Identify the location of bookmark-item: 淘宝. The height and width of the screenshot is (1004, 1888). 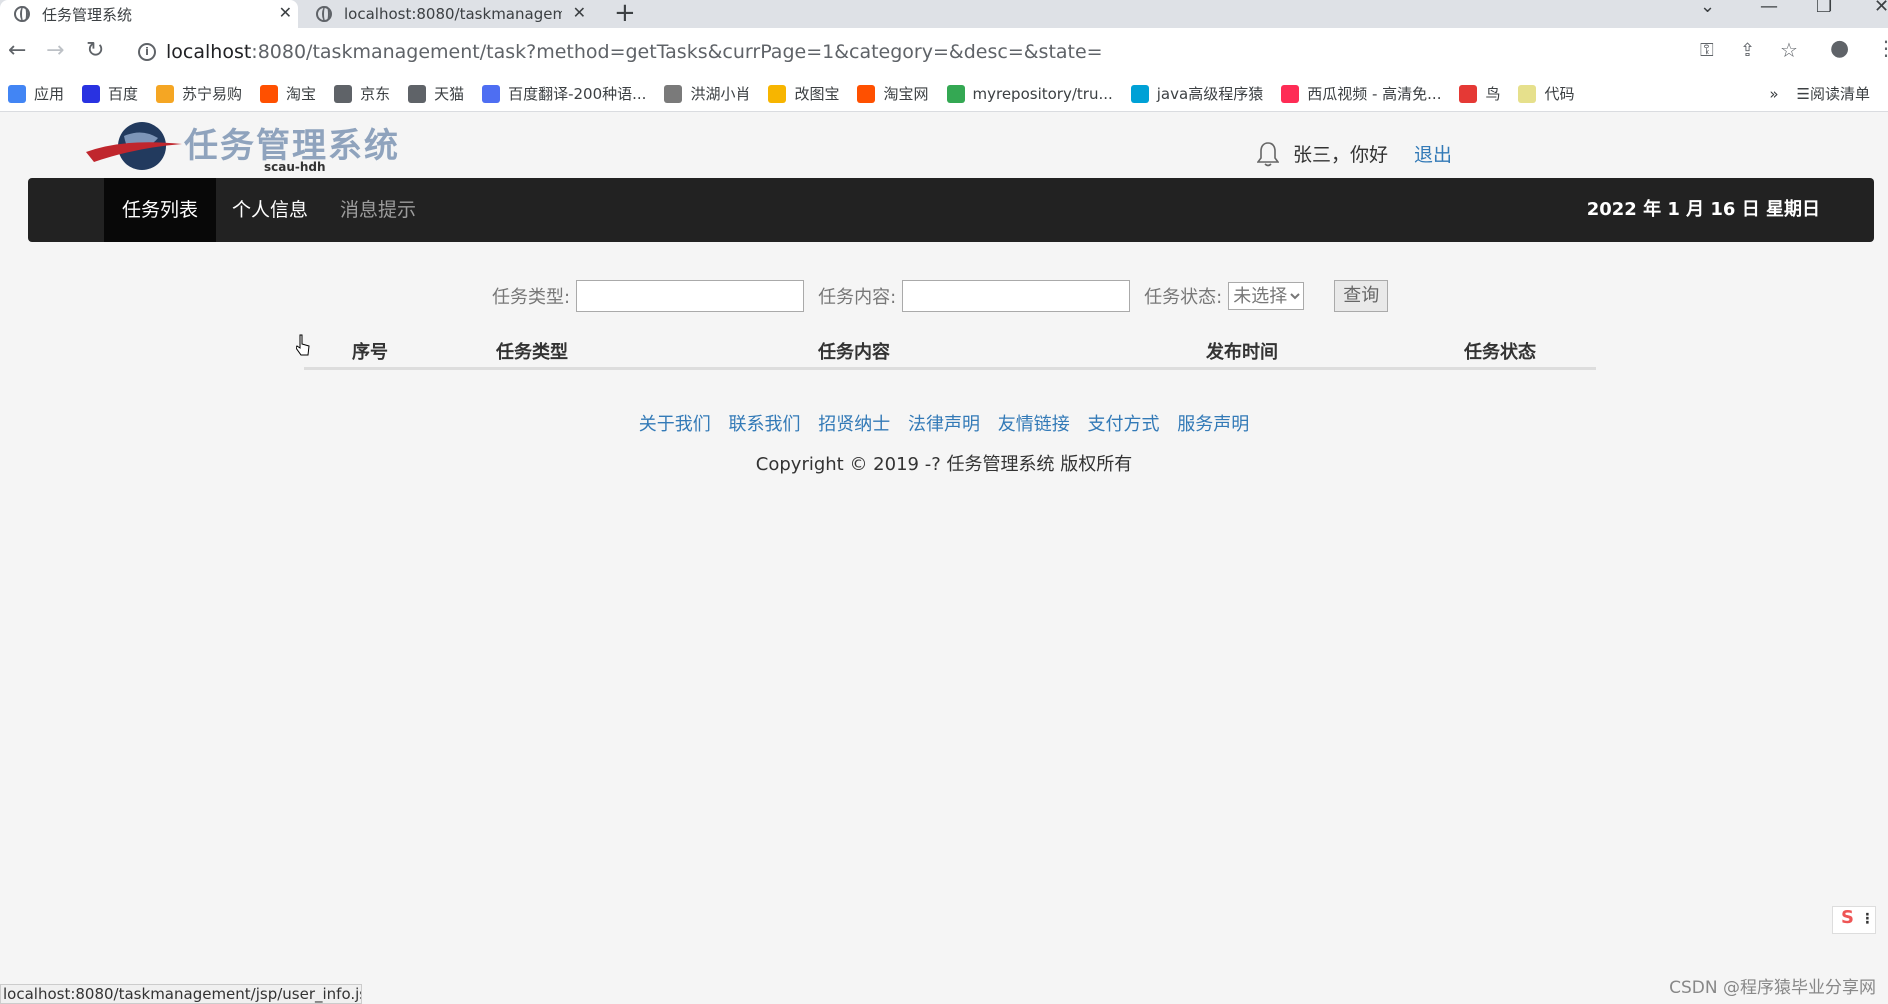
(288, 93).